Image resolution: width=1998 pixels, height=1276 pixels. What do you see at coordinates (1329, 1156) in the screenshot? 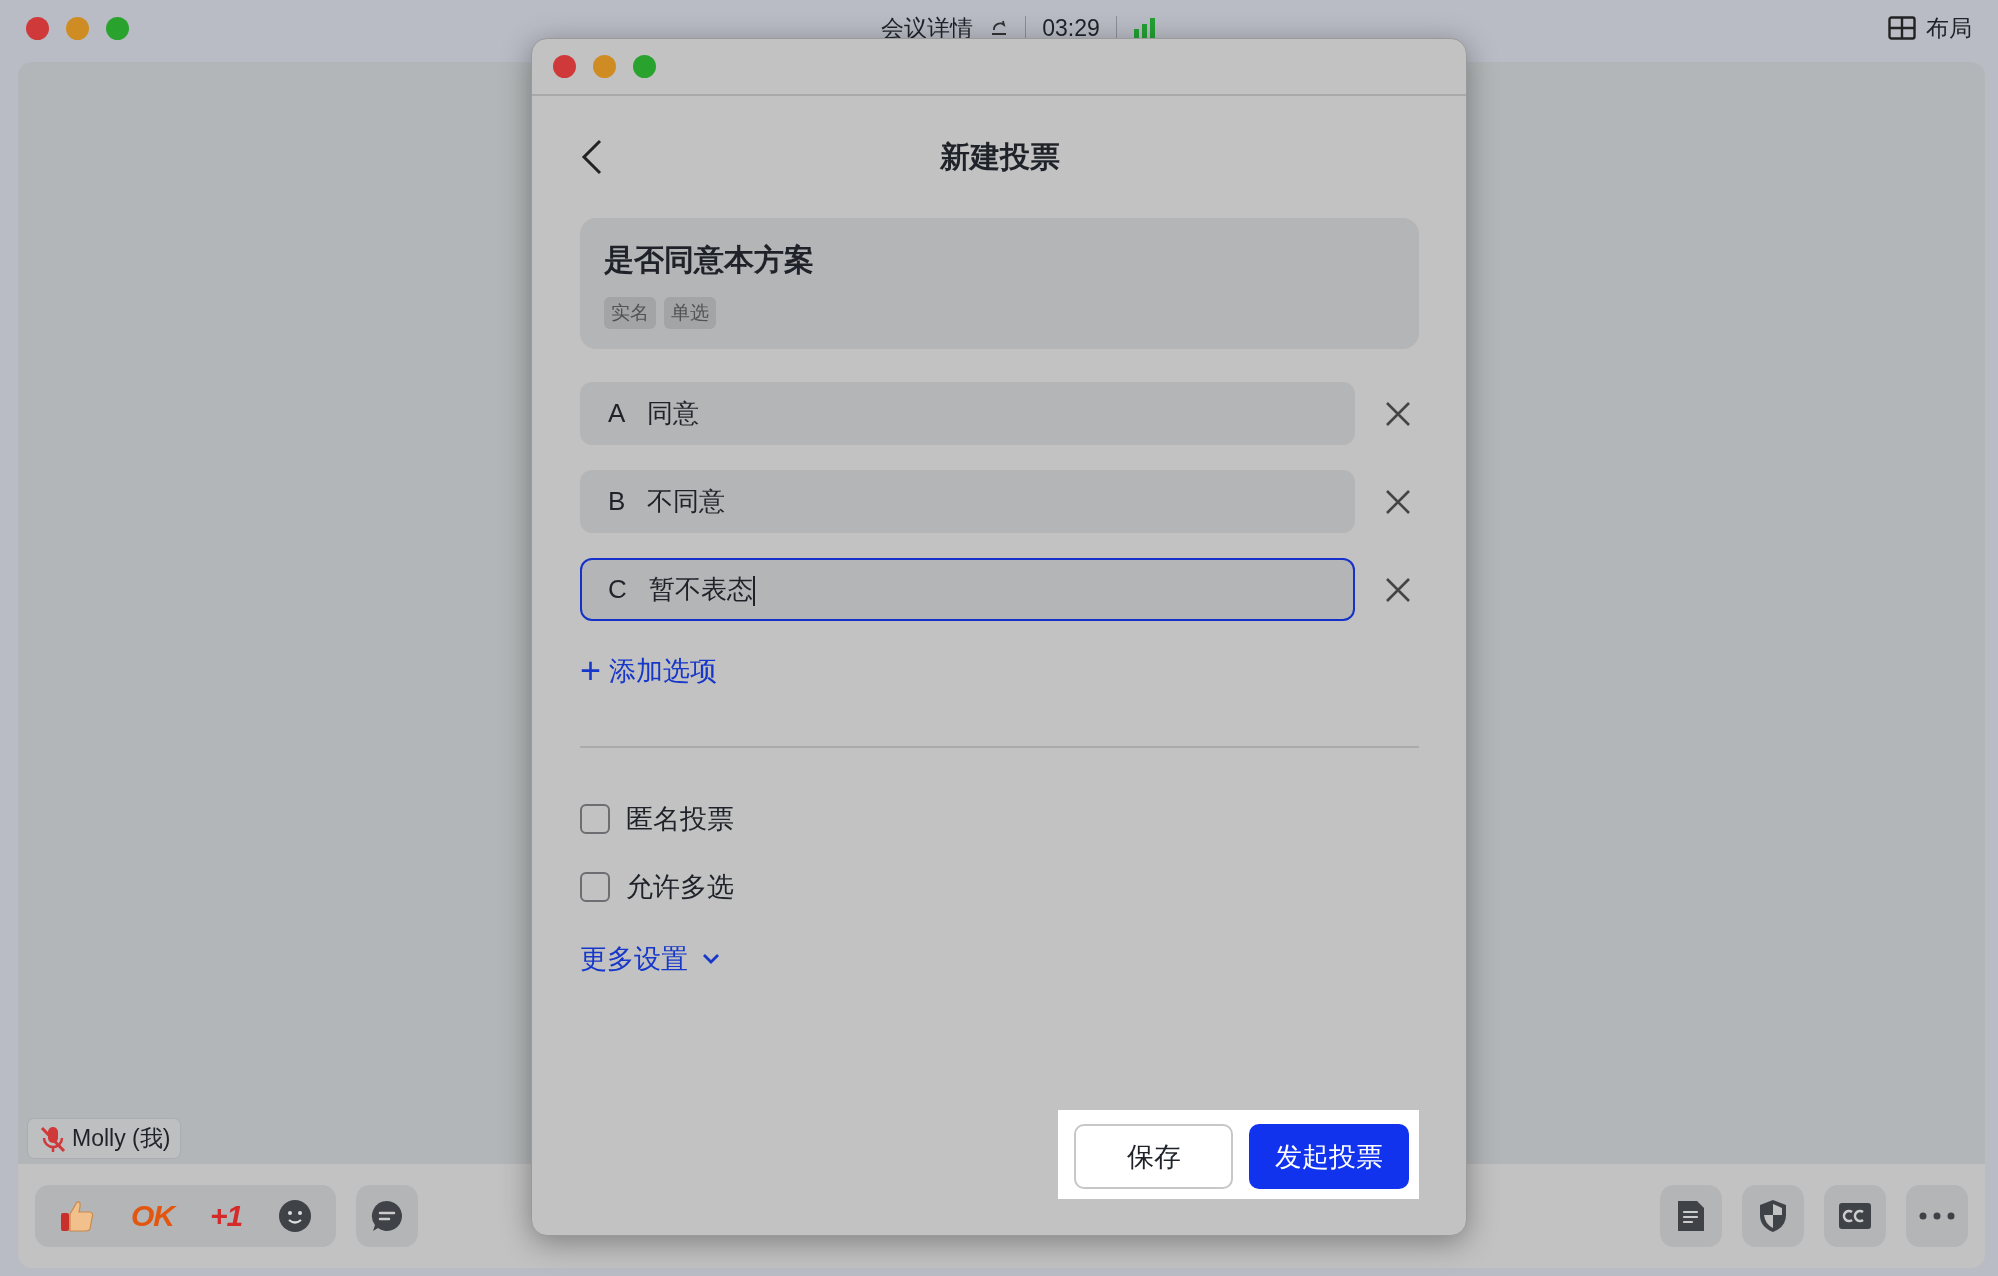
I see `start-poll-button: 发起投票` at bounding box center [1329, 1156].